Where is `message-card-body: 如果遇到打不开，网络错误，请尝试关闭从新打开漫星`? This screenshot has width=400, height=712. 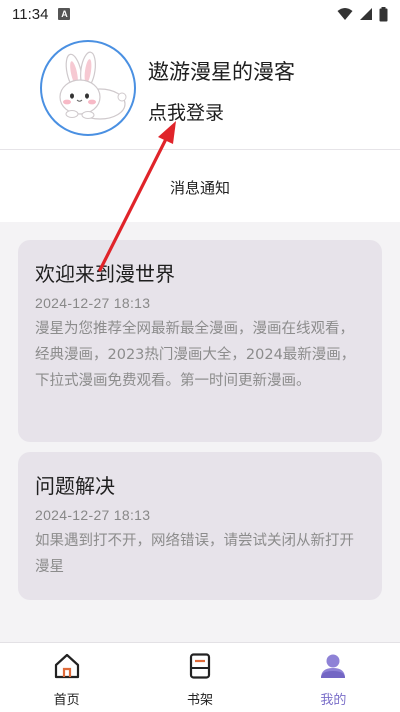
message-card-body: 如果遇到打不开，网络错误，请尝试关闭从新打开漫星 is located at coordinates (194, 554).